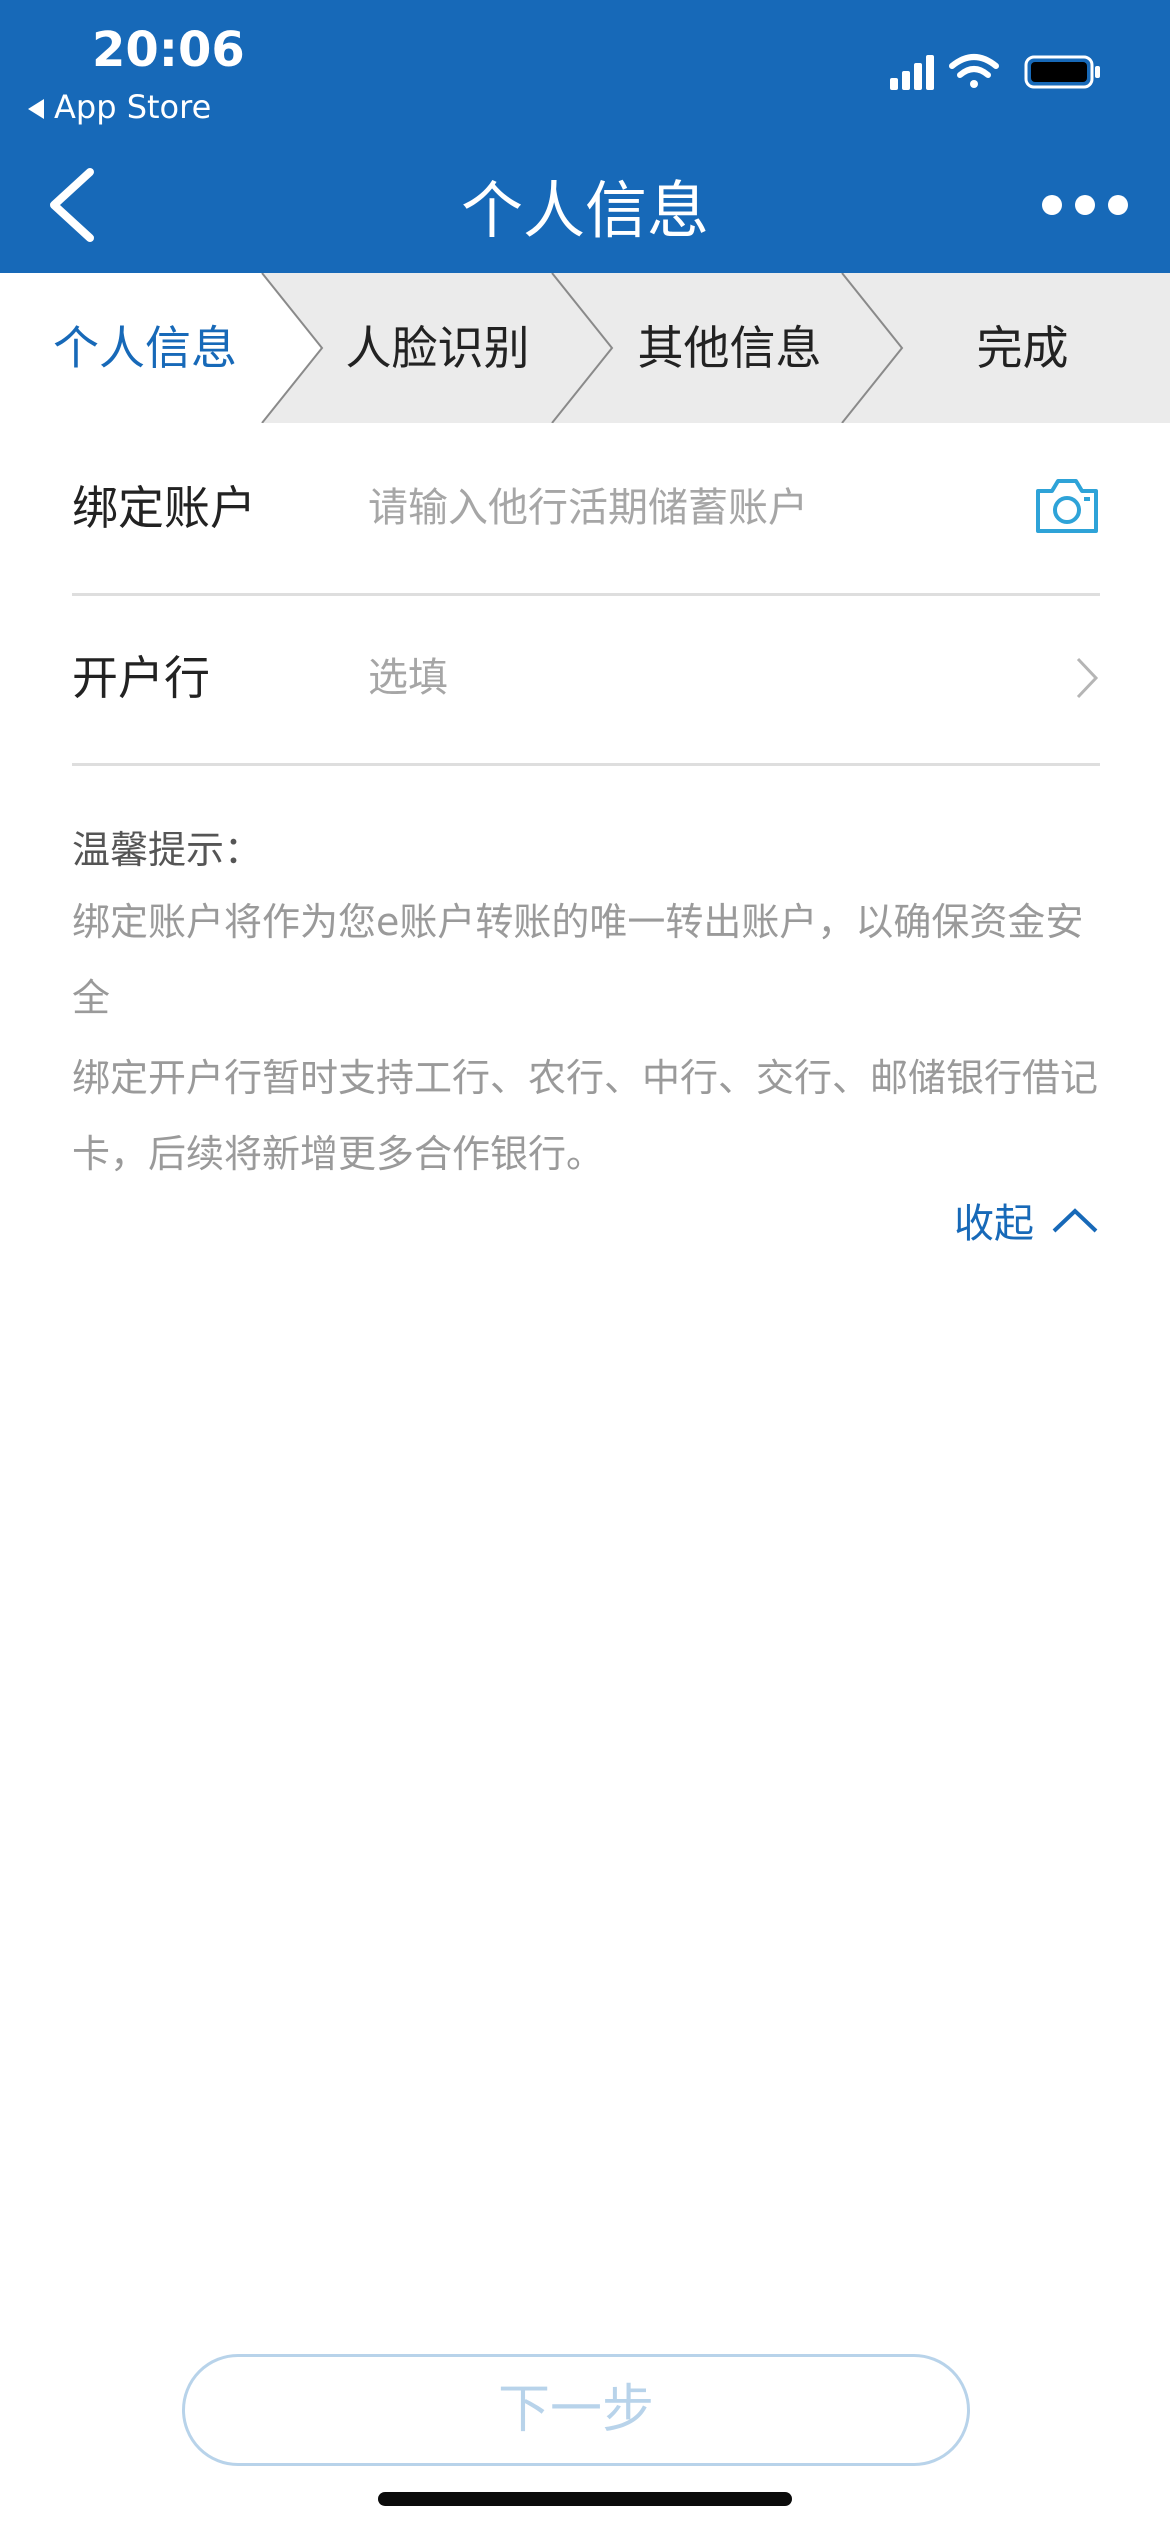 The image size is (1170, 2532). I want to click on collapse-label: 收起, so click(994, 1224).